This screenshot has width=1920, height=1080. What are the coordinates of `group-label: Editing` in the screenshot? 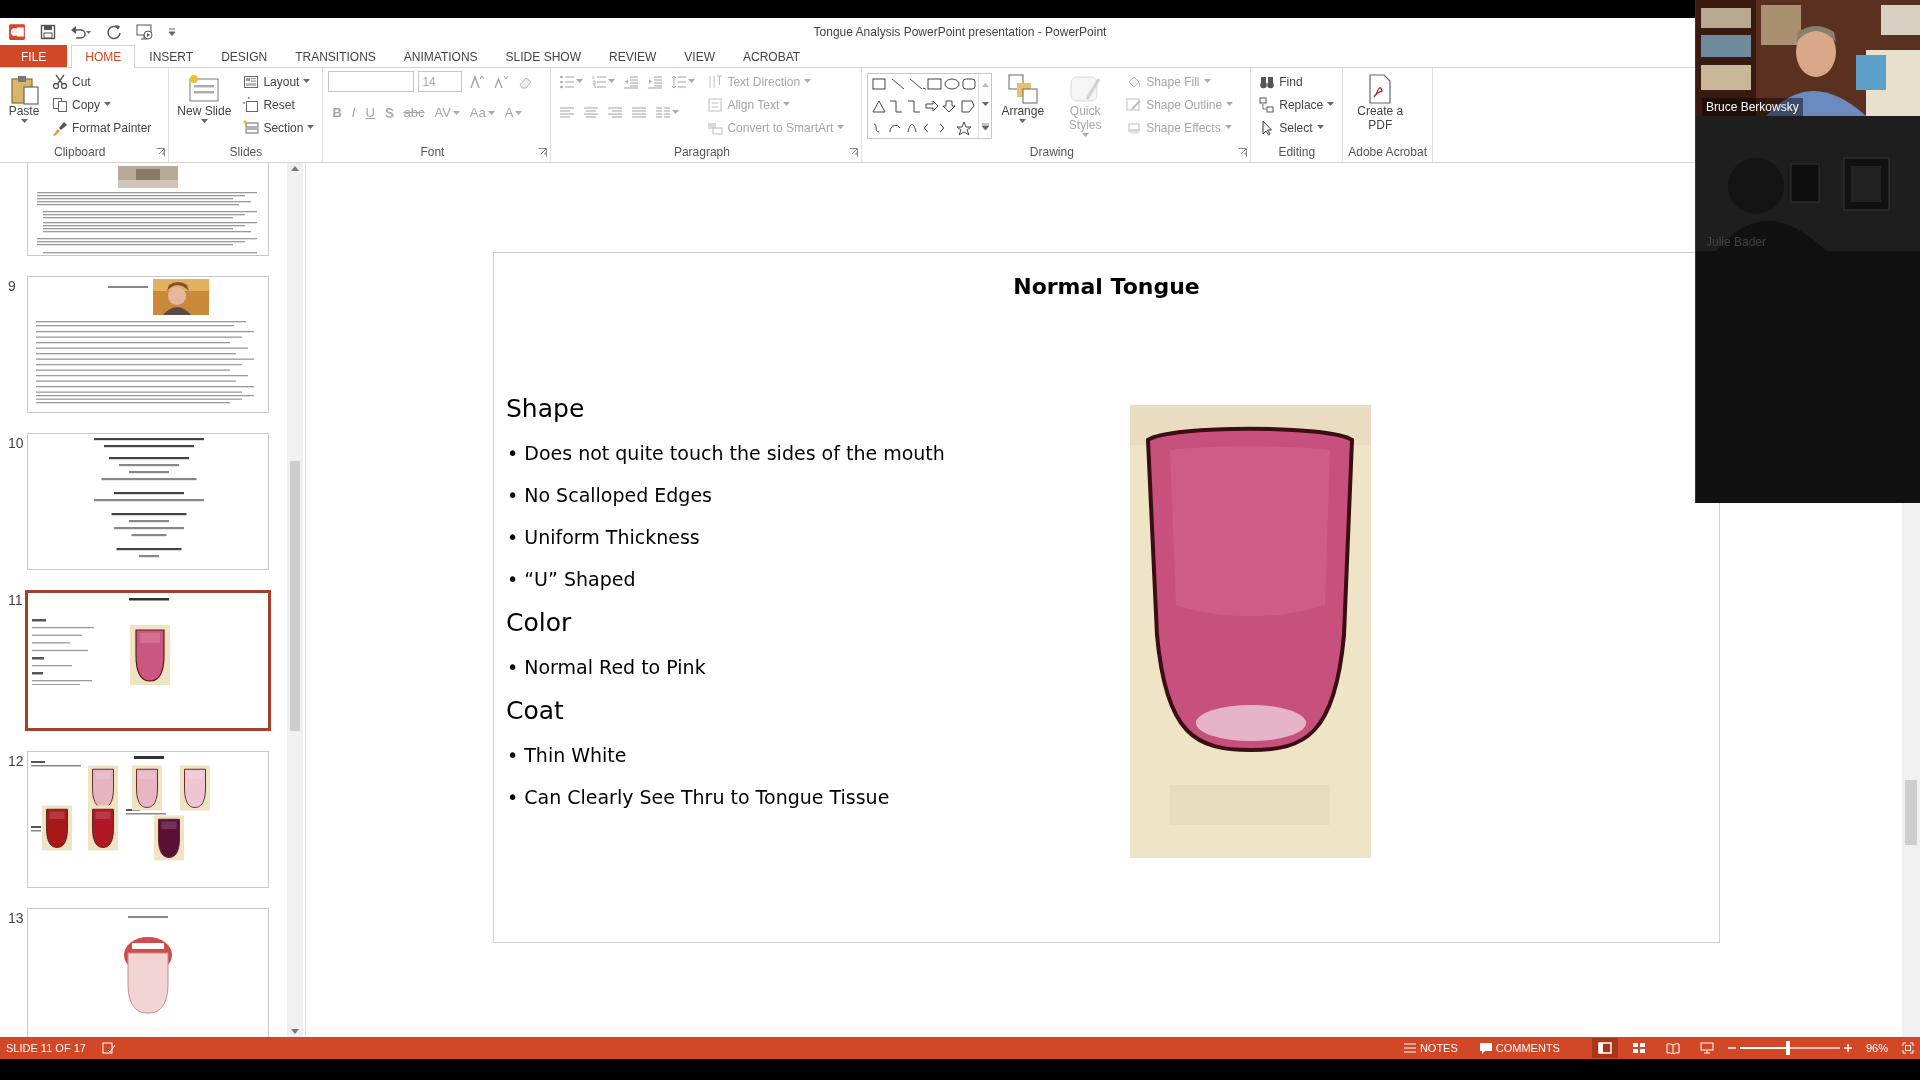 It's located at (1297, 152).